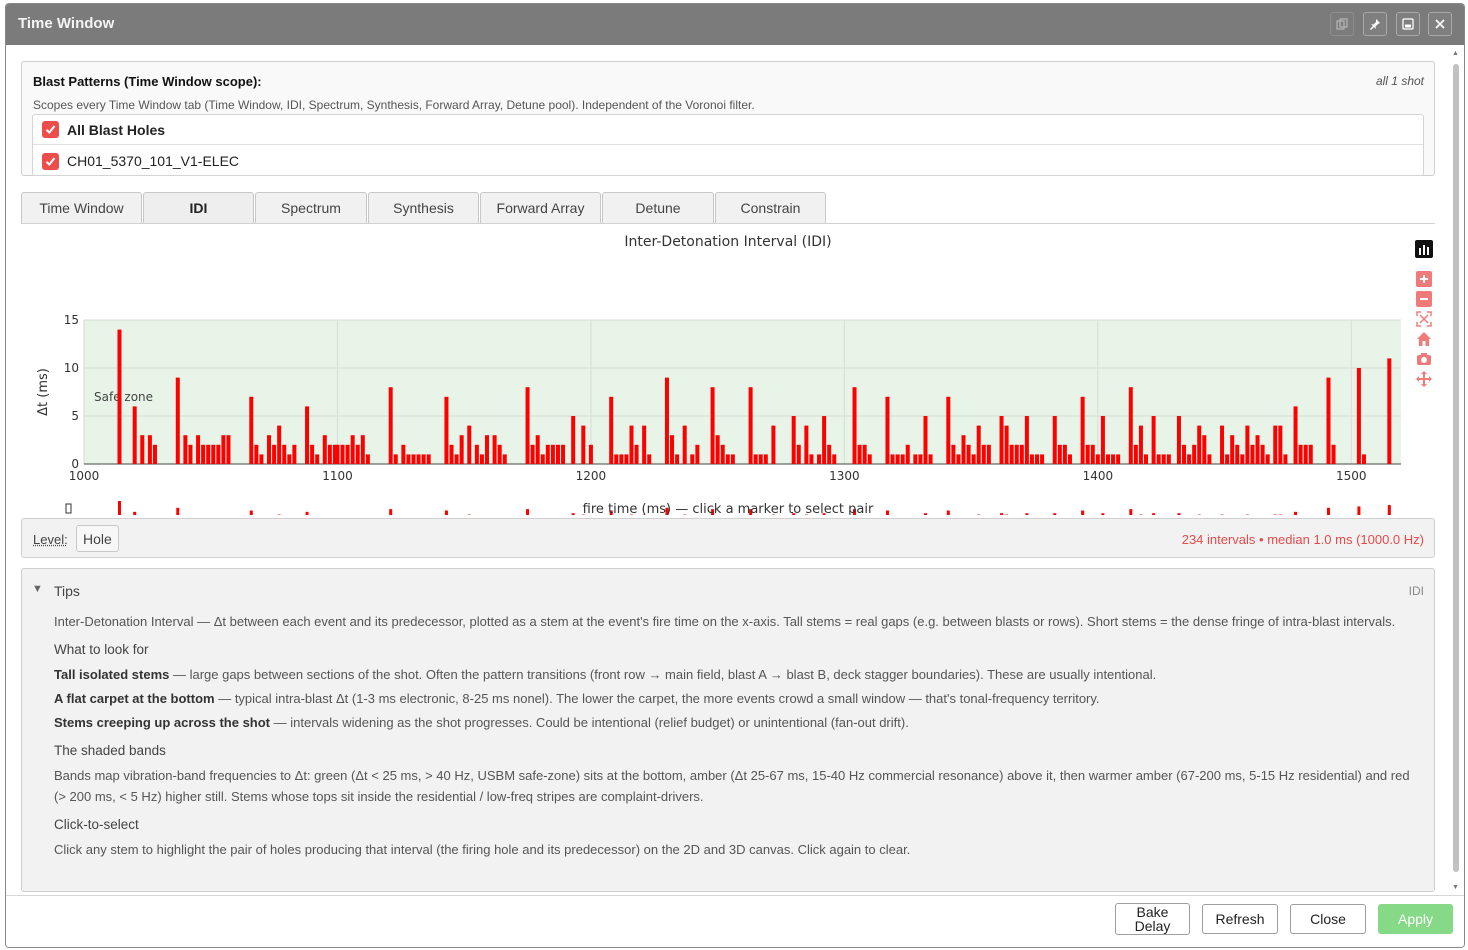 The image size is (1468, 950). Describe the element at coordinates (37, 589) in the screenshot. I see `collapse-caret-icon: ▼` at that location.